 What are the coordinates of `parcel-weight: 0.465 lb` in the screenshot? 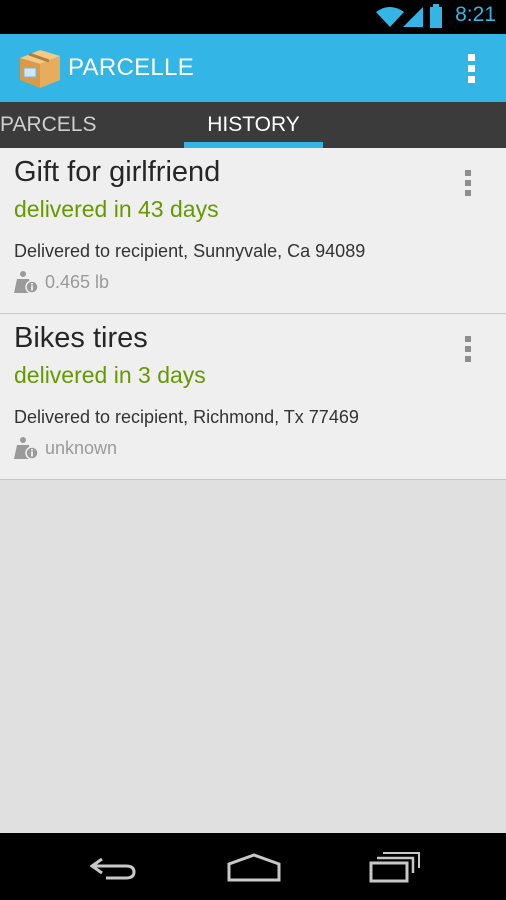 It's located at (77, 282).